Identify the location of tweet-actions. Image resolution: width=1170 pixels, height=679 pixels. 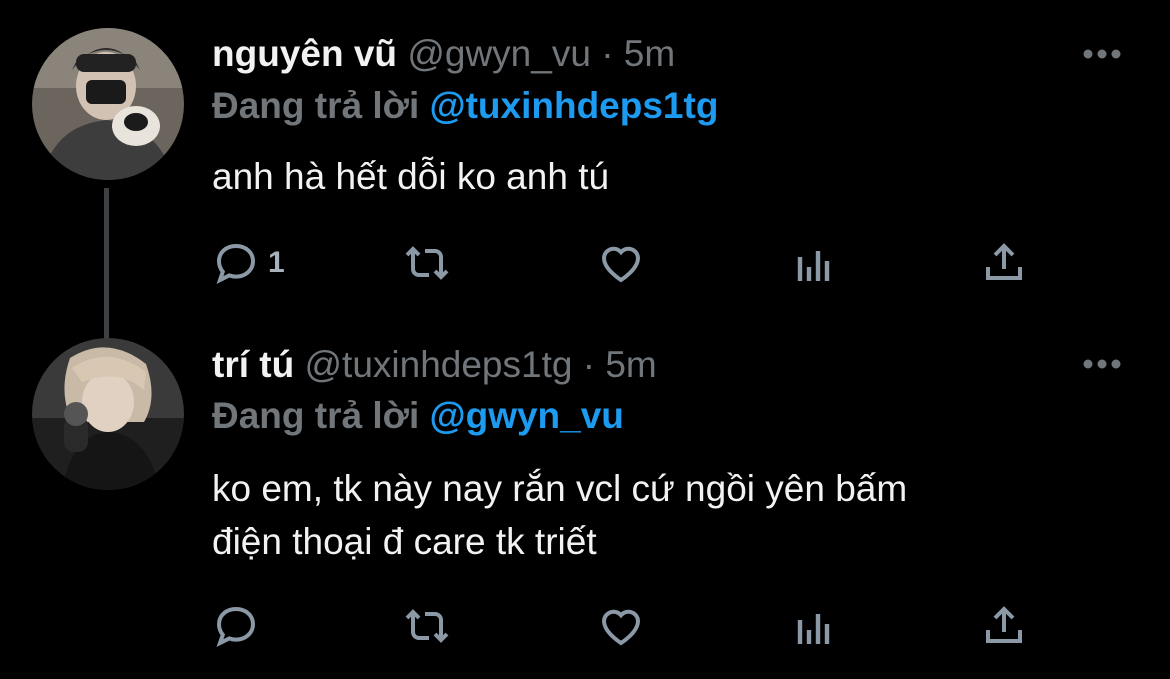
(585, 626).